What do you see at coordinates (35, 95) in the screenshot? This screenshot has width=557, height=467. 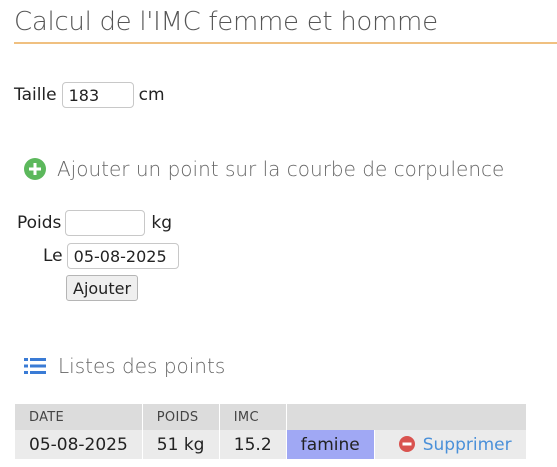 I see `taille-label: Taille` at bounding box center [35, 95].